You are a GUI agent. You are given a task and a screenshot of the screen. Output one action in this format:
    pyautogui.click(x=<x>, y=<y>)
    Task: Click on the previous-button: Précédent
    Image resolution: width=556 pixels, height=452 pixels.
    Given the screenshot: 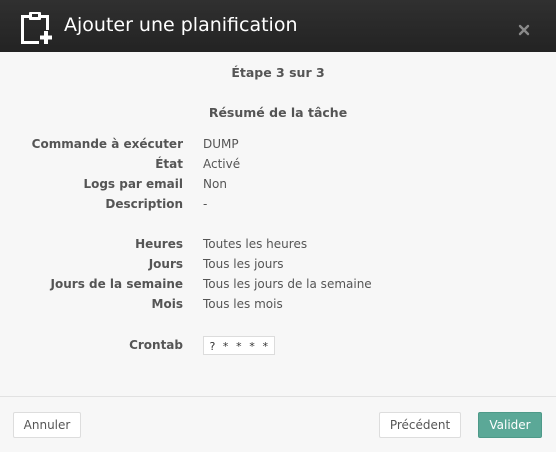 What is the action you would take?
    pyautogui.click(x=420, y=425)
    